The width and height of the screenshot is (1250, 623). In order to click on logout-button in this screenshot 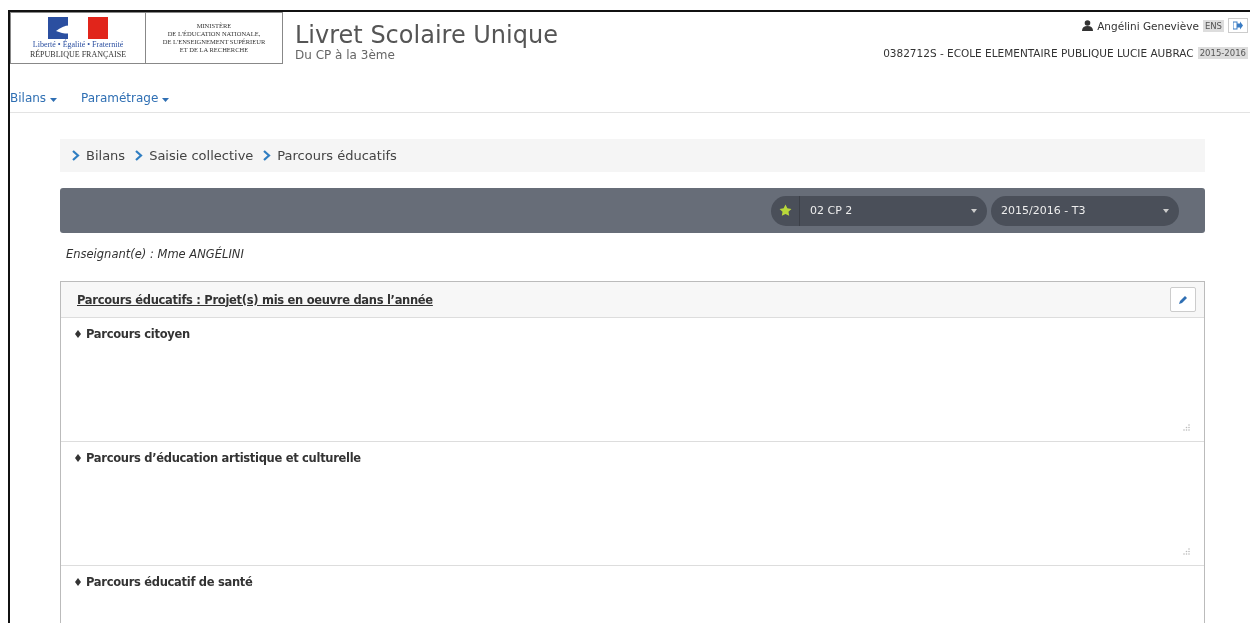, I will do `click(1238, 25)`.